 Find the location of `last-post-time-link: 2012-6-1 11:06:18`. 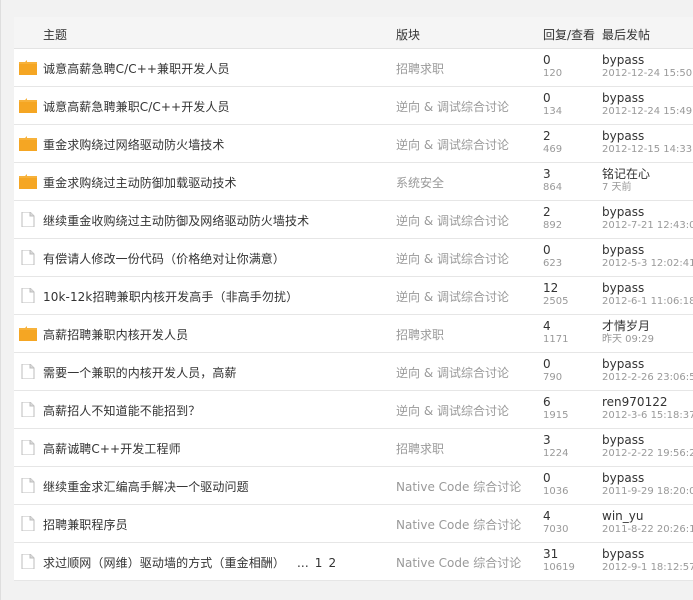

last-post-time-link: 2012-6-1 11:06:18 is located at coordinates (647, 302).